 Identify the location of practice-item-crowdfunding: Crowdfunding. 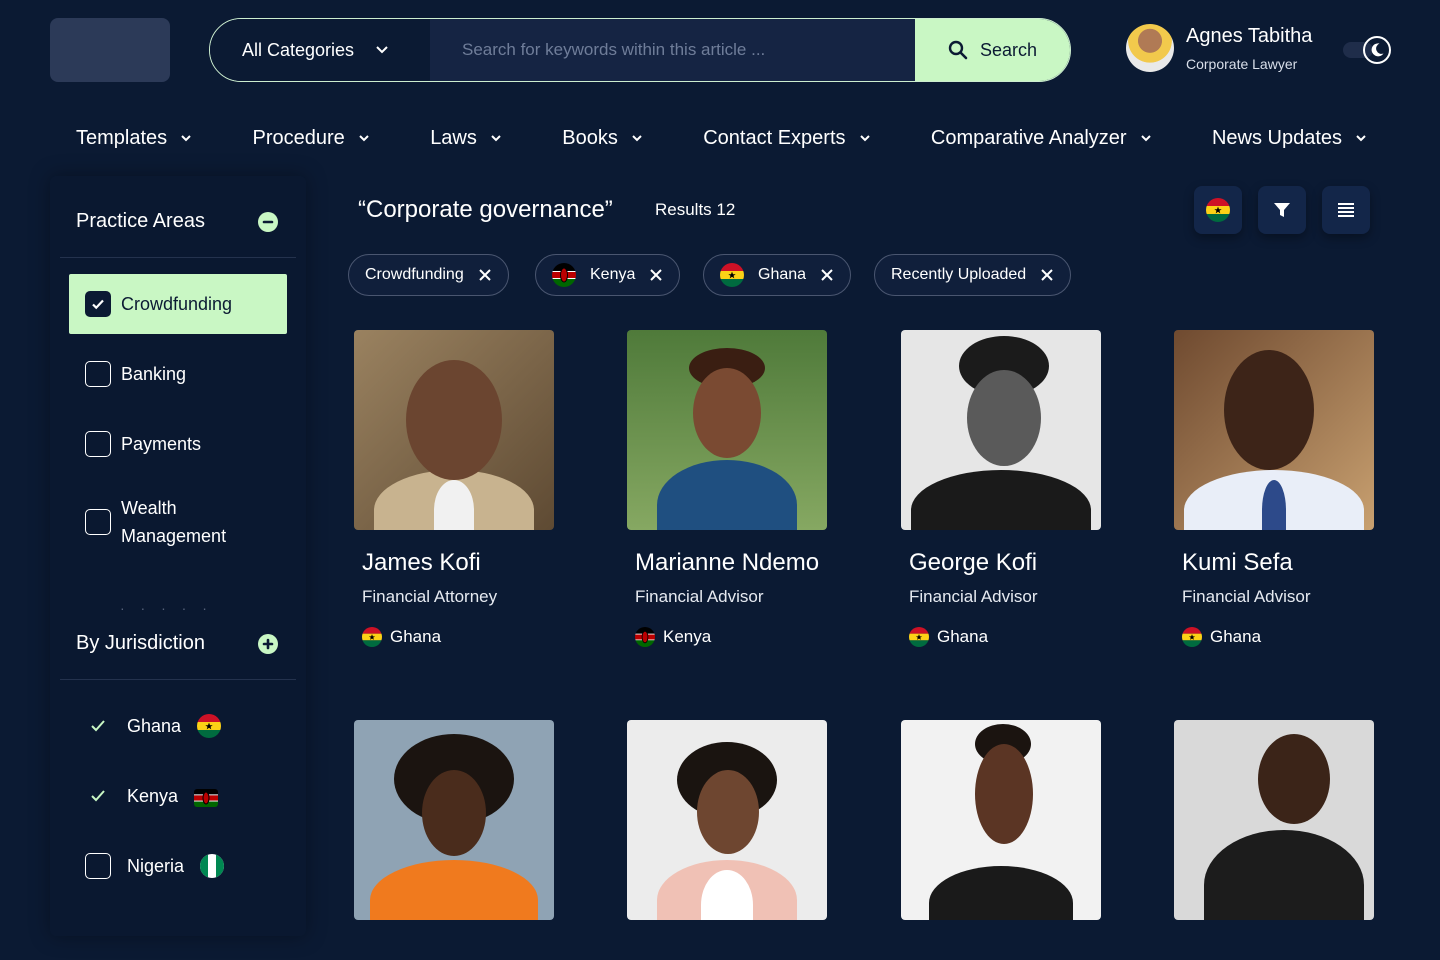
(178, 304).